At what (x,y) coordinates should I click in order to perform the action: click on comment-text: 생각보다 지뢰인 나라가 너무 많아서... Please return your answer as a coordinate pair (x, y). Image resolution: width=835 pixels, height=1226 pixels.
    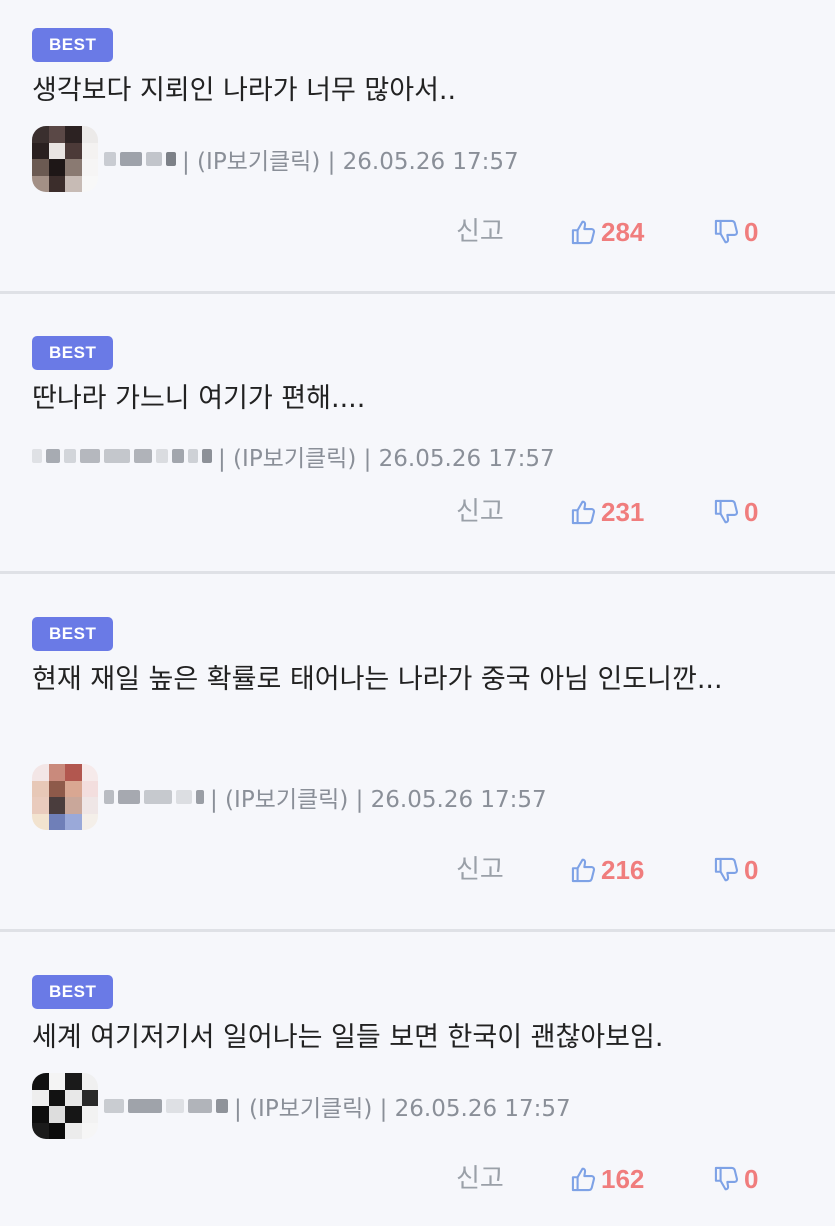
    Looking at the image, I should click on (244, 90).